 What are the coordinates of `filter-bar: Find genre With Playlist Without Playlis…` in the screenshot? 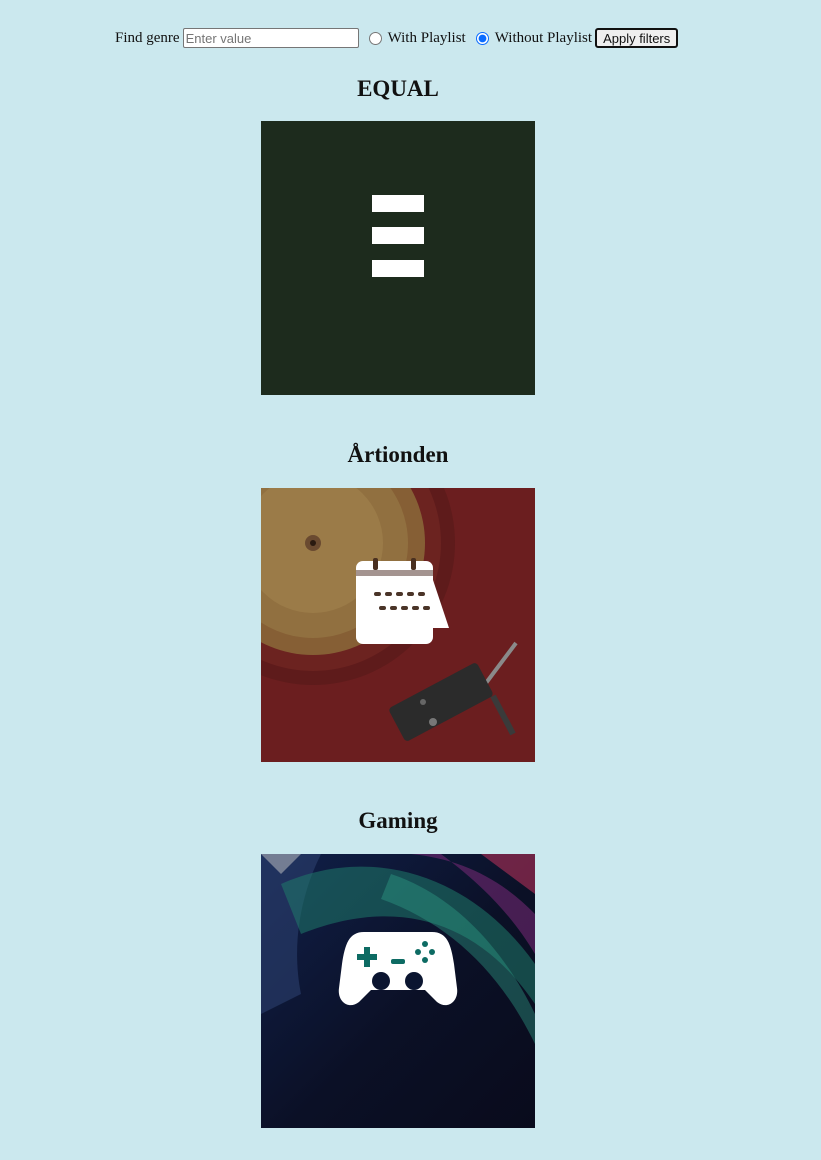 It's located at (397, 38).